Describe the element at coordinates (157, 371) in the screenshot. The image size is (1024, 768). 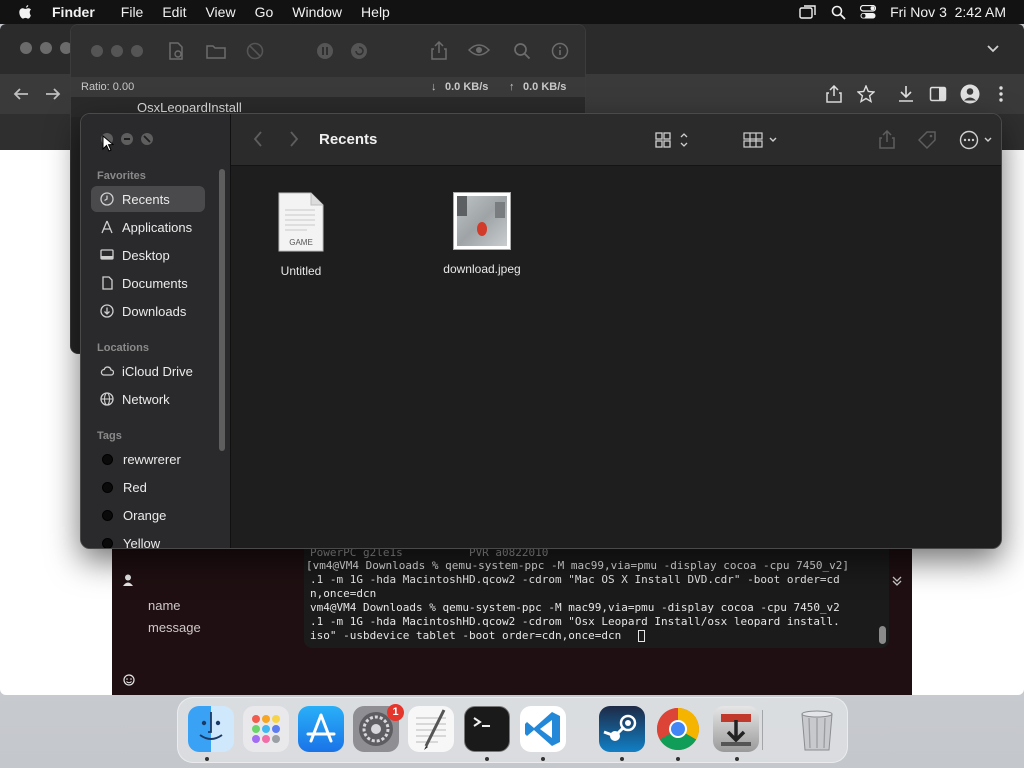
I see `sidebar-item-label: iCloud Drive` at that location.